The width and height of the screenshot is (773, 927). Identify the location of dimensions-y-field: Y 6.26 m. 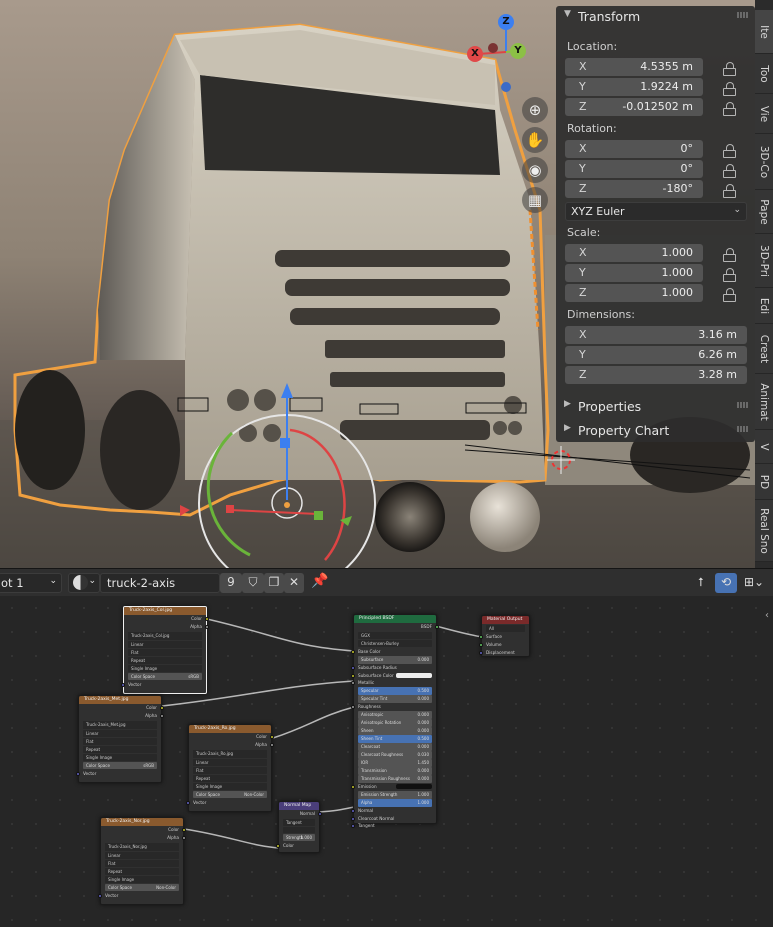
(656, 355).